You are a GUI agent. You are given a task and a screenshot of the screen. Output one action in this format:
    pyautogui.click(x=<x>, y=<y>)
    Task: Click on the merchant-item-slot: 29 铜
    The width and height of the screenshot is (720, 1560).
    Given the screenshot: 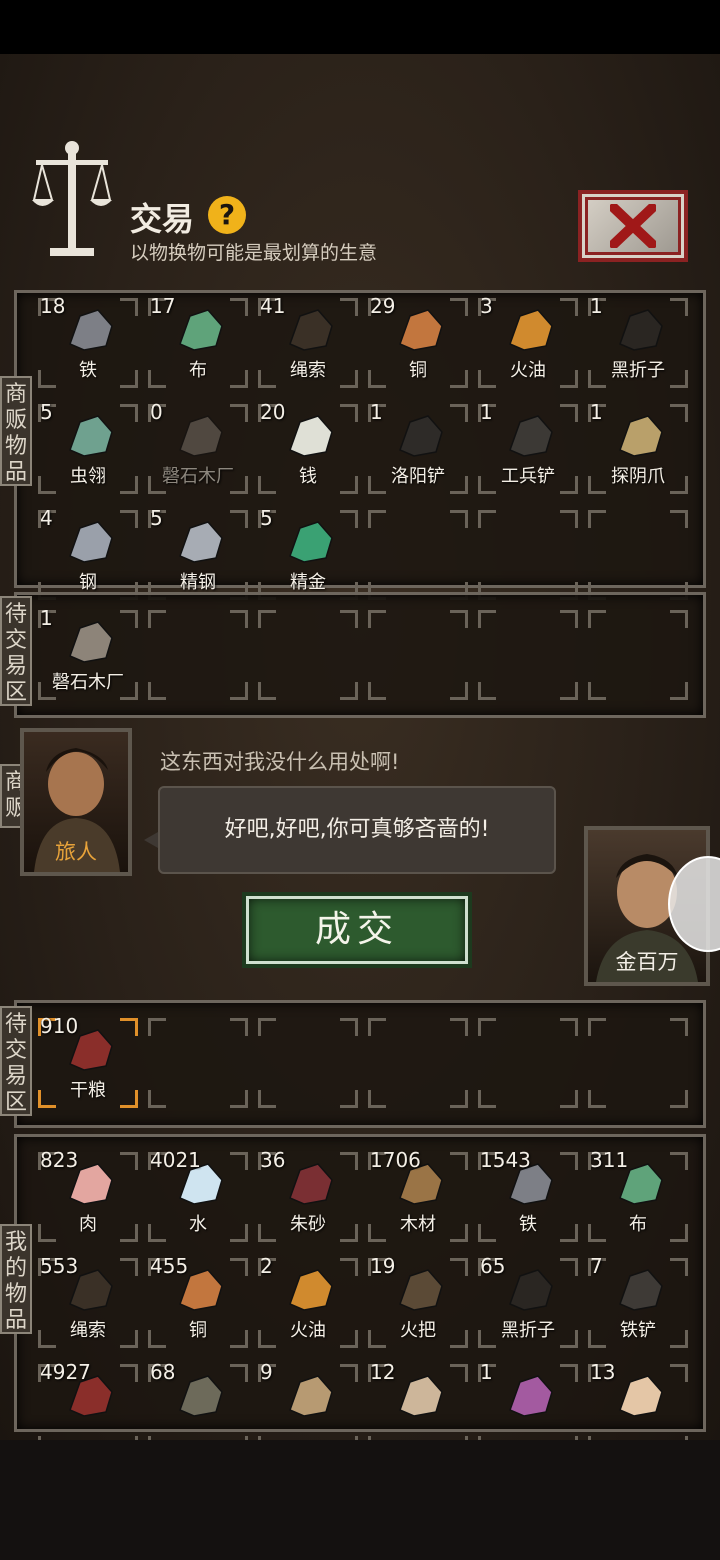 What is the action you would take?
    pyautogui.click(x=418, y=344)
    